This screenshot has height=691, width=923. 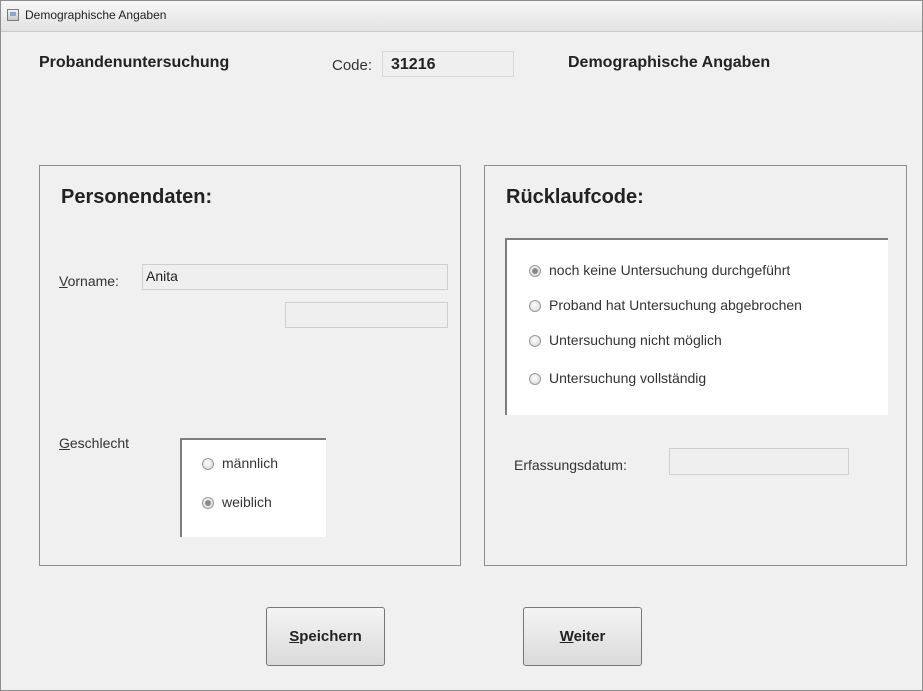 I want to click on save-button: Speichern, so click(x=325, y=636).